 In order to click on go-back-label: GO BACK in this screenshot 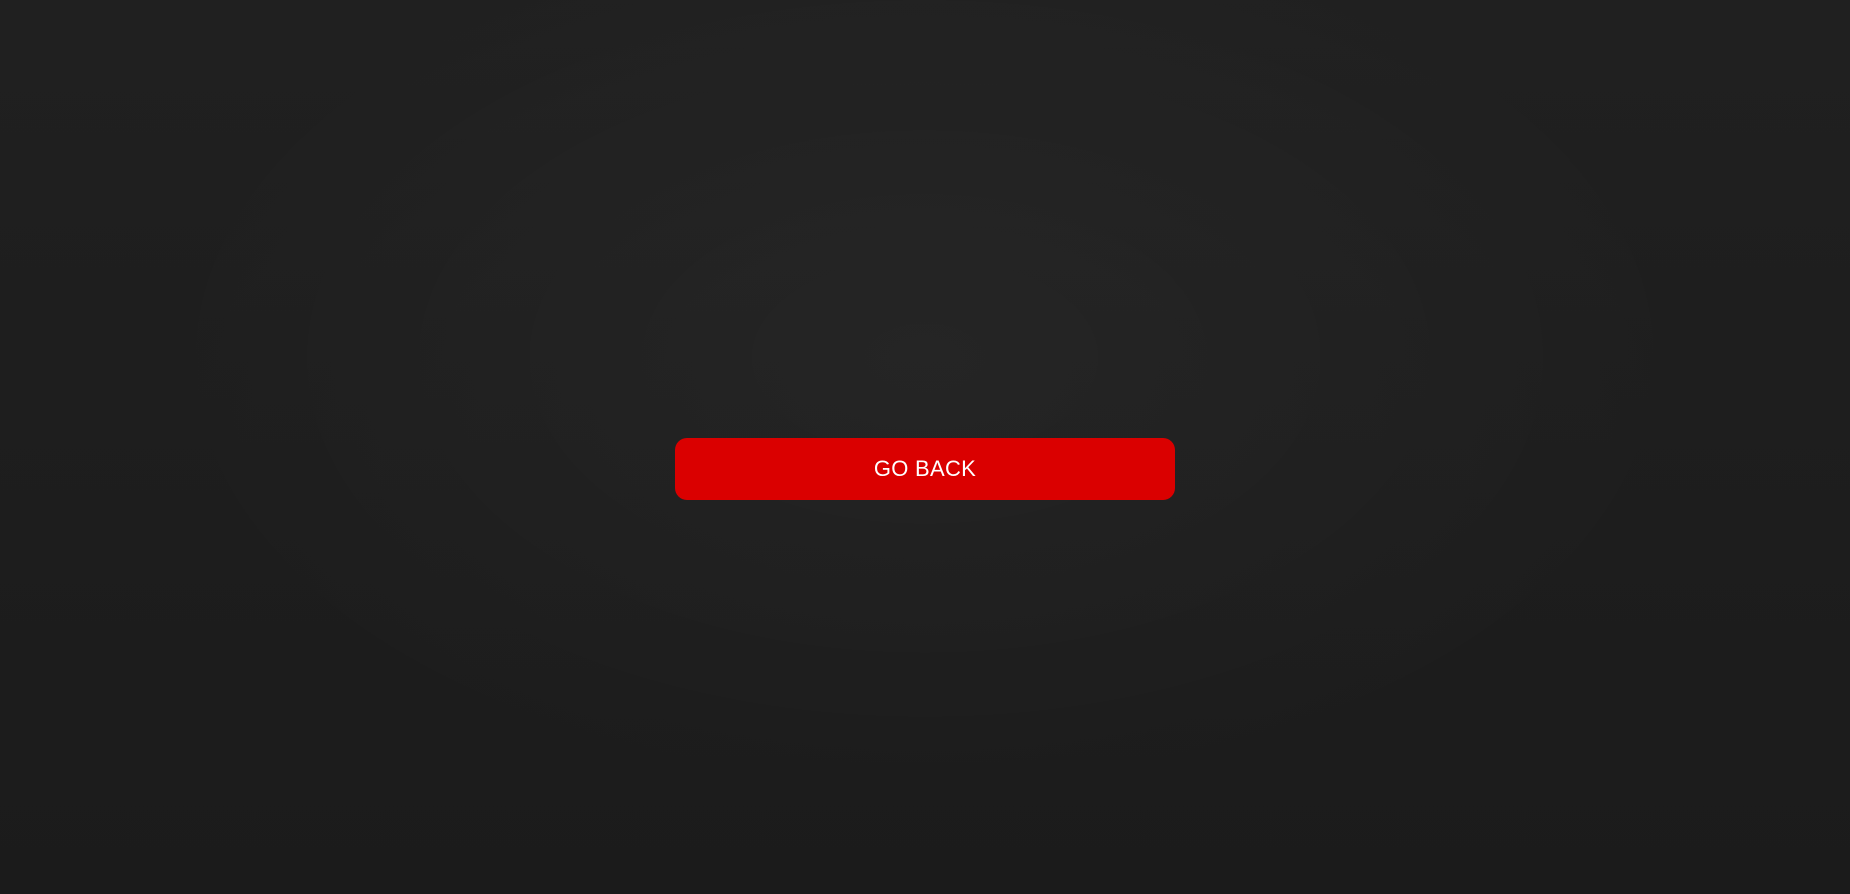, I will do `click(925, 468)`.